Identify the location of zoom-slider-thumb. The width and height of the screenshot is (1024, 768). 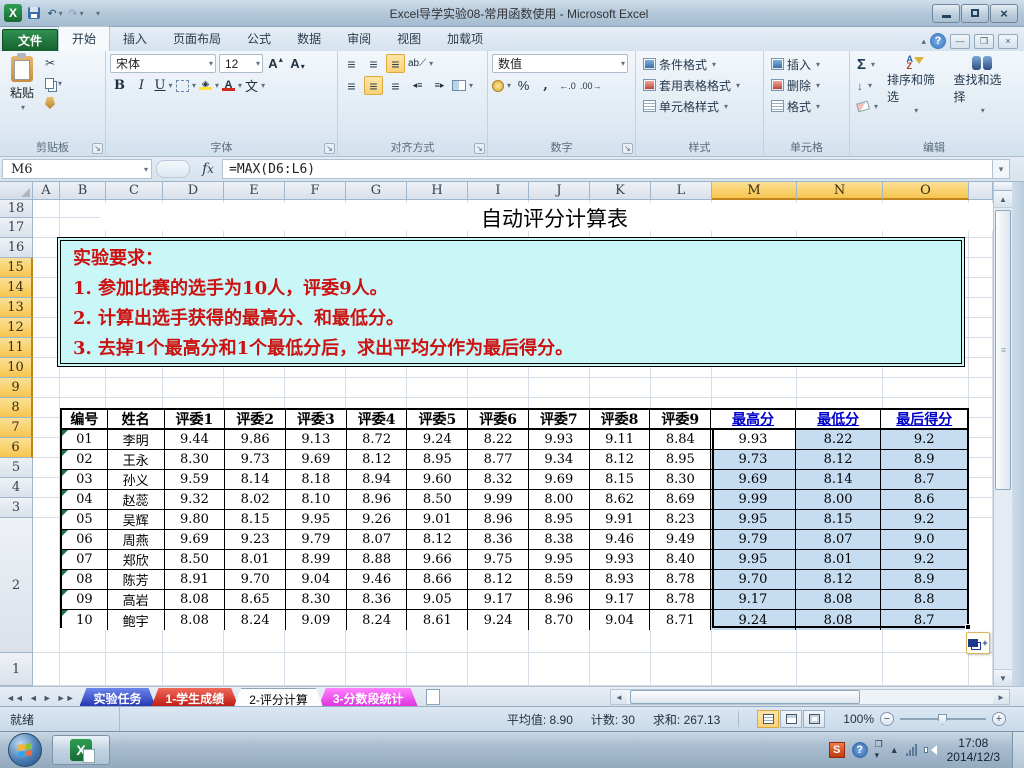
(942, 719).